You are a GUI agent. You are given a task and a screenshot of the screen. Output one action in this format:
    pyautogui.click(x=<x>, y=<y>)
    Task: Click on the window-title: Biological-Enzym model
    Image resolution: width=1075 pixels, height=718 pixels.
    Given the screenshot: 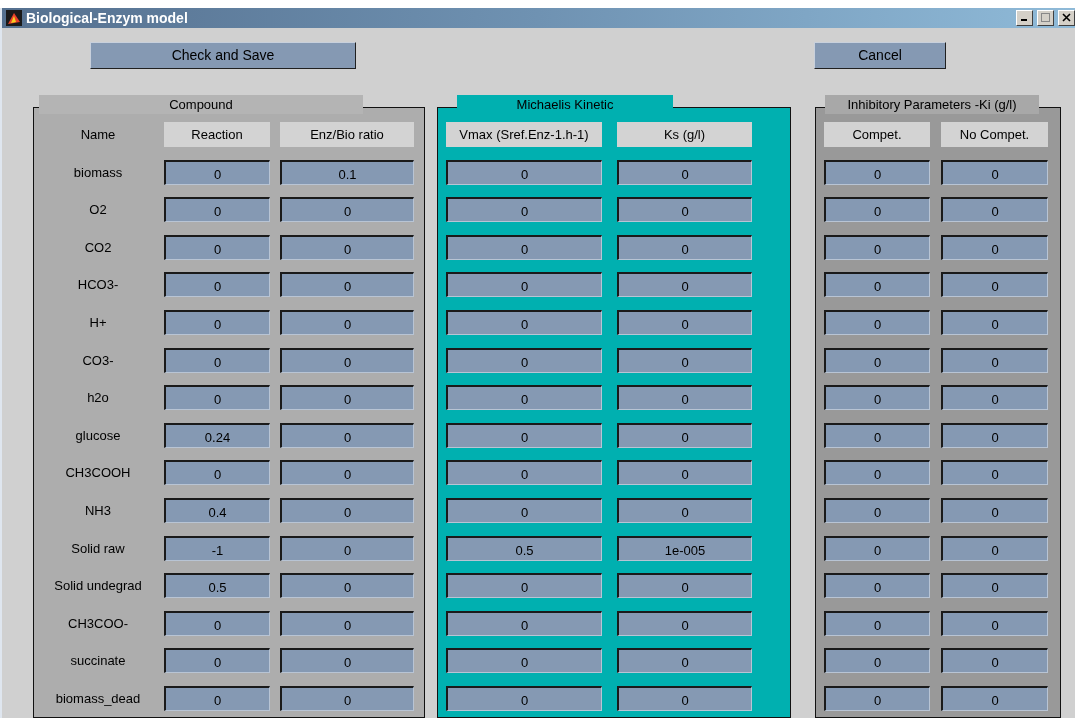 What is the action you would take?
    pyautogui.click(x=107, y=17)
    